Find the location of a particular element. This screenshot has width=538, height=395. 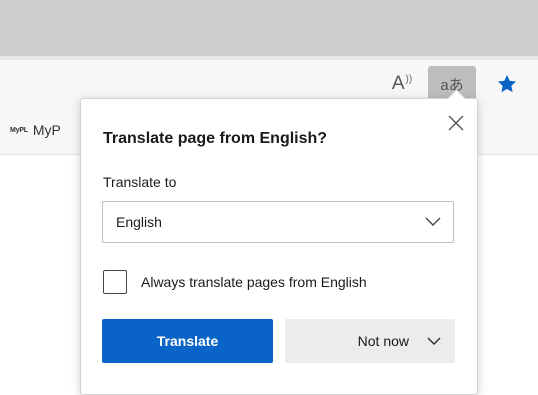

read-aloud-button: A)) is located at coordinates (402, 84).